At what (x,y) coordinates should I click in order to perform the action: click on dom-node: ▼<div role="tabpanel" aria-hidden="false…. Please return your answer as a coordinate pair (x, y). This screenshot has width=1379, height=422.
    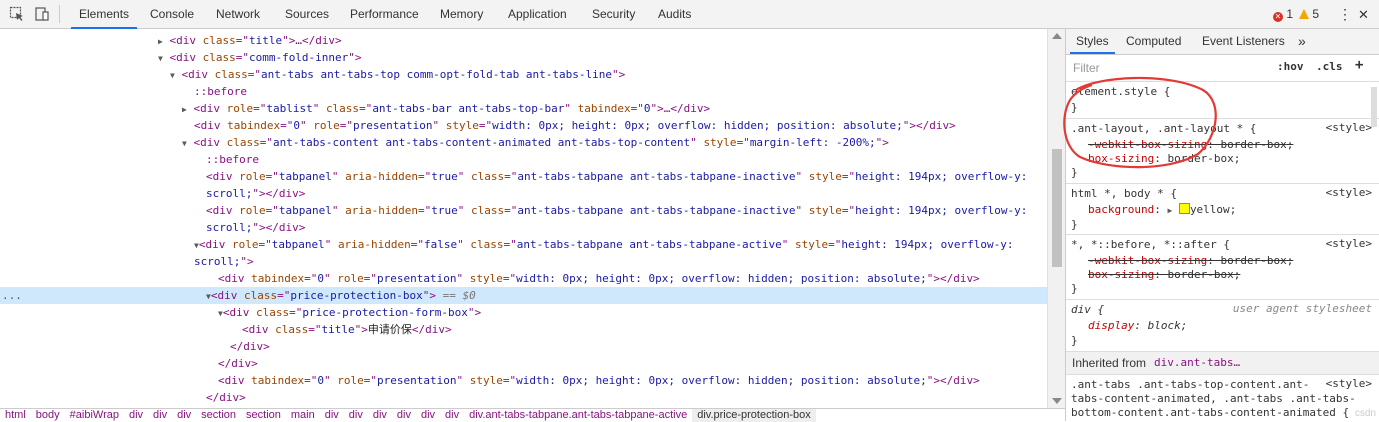
    Looking at the image, I should click on (523, 244).